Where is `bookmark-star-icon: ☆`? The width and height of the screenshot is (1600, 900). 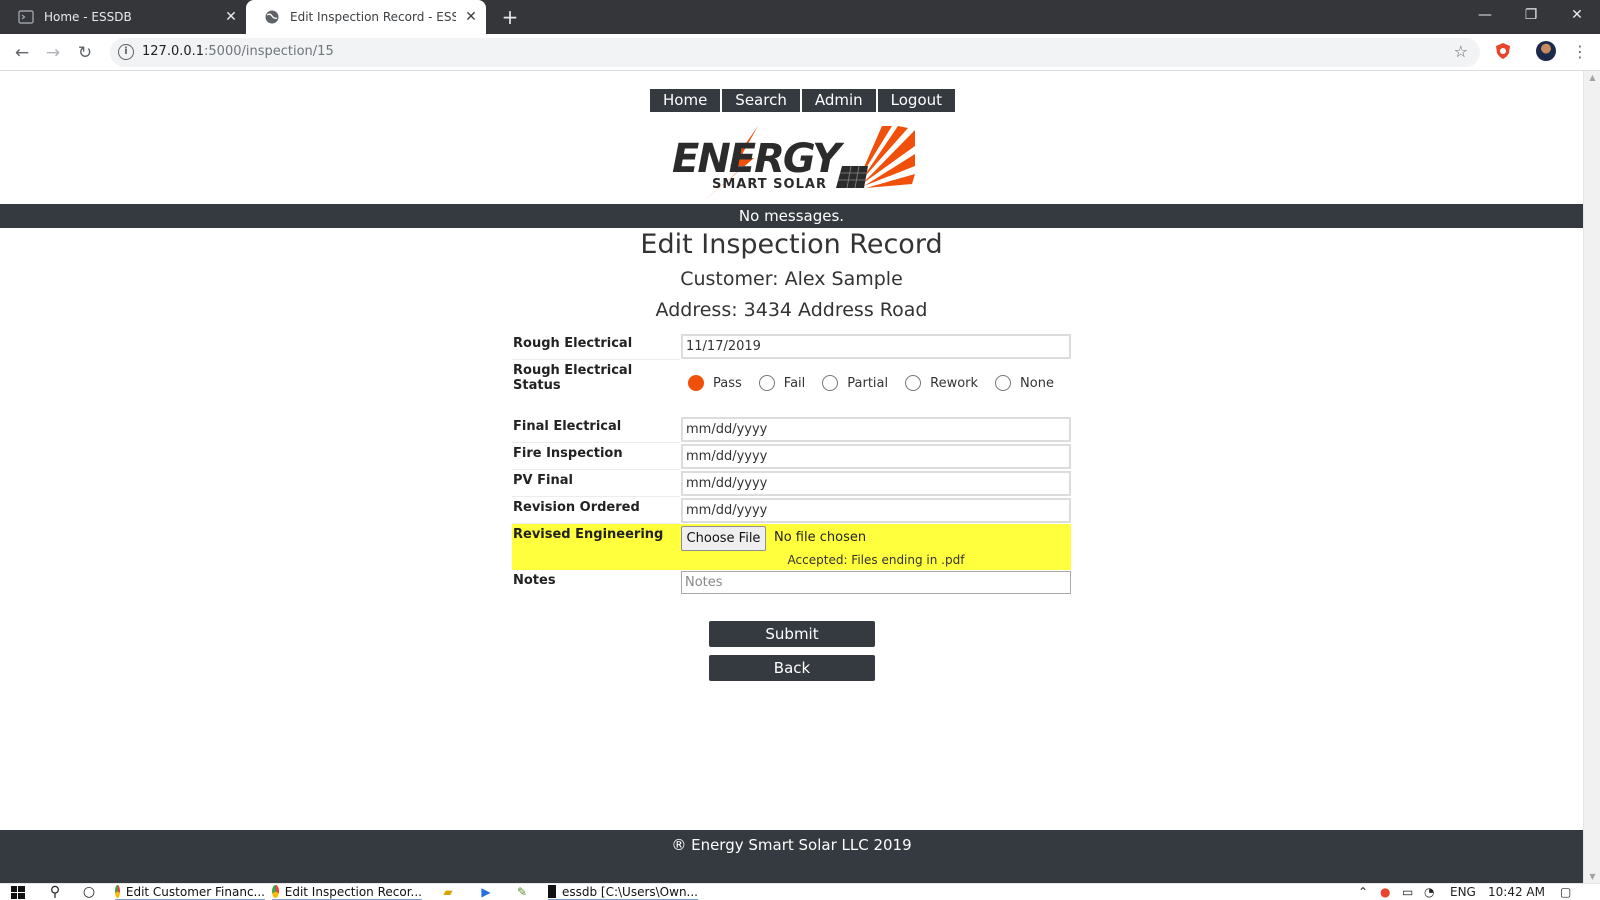 bookmark-star-icon: ☆ is located at coordinates (1461, 51).